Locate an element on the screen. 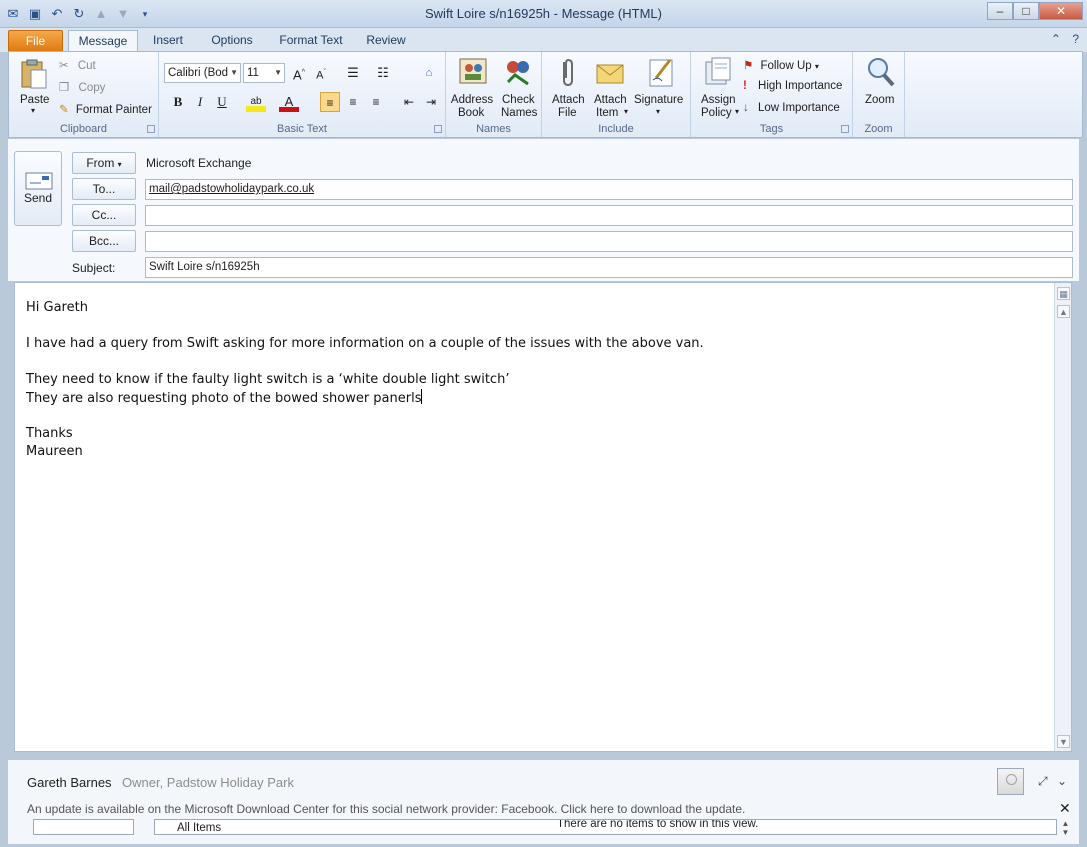  format-painter-button: ✎ Format Painter is located at coordinates (105, 109).